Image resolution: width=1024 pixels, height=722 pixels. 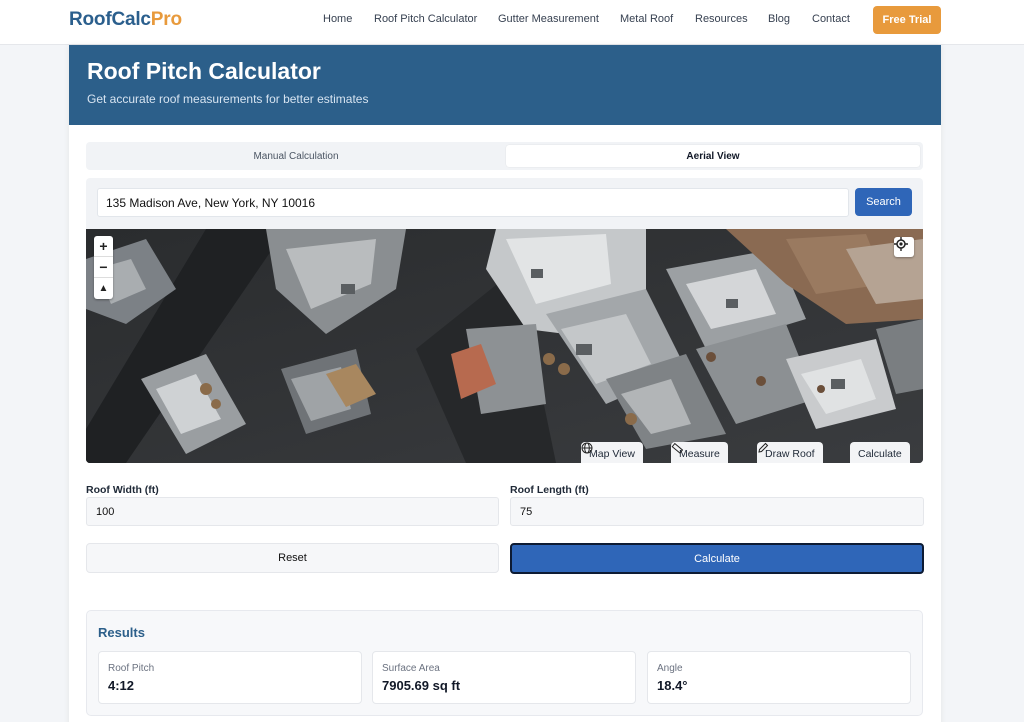 What do you see at coordinates (907, 20) in the screenshot?
I see `free-trial-button: Free Trial` at bounding box center [907, 20].